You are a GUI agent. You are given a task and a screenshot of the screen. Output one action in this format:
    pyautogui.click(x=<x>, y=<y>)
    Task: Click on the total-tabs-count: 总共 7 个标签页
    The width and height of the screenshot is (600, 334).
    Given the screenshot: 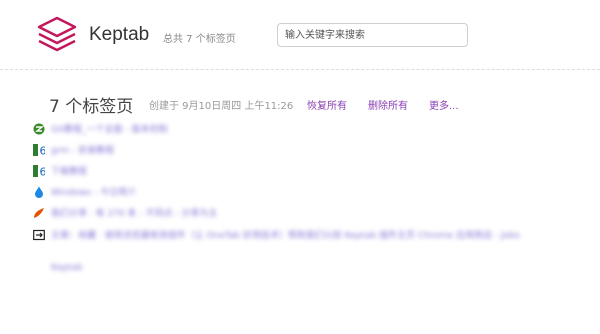 What is the action you would take?
    pyautogui.click(x=199, y=39)
    